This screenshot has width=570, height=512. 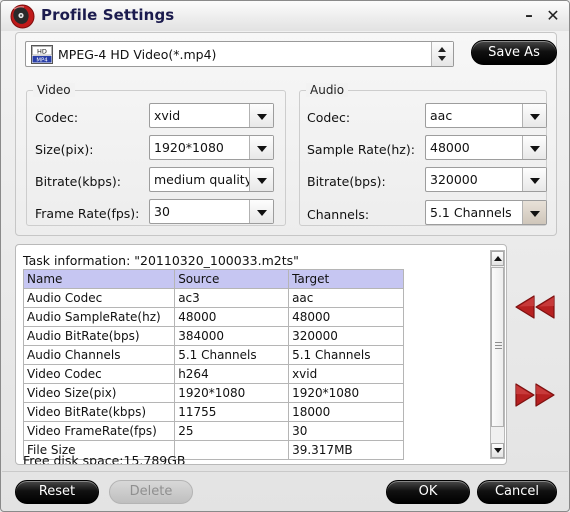 I want to click on table-header-row: Name Source Target, so click(x=213, y=279).